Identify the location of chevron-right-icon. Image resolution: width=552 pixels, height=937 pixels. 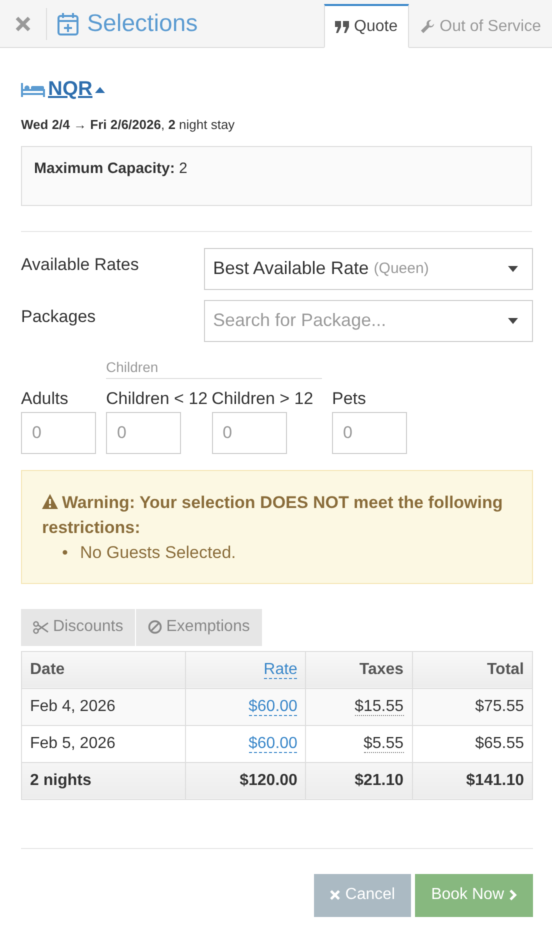
(513, 895).